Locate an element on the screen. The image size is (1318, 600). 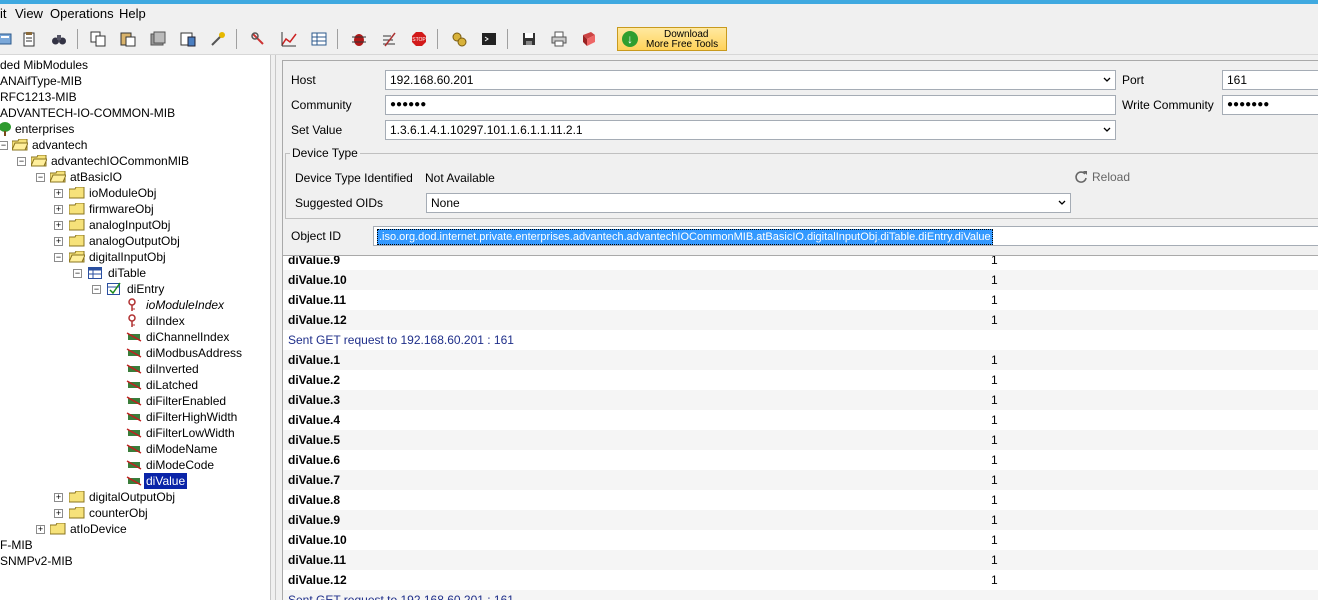
result-name: diValue.7 is located at coordinates (314, 480).